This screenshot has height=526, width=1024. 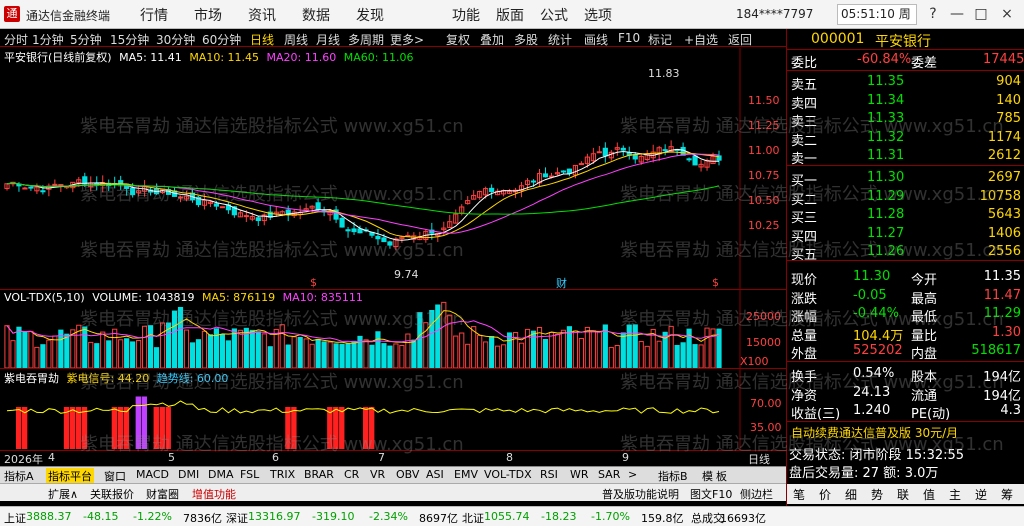 I want to click on period-weekly: 周线, so click(x=296, y=39).